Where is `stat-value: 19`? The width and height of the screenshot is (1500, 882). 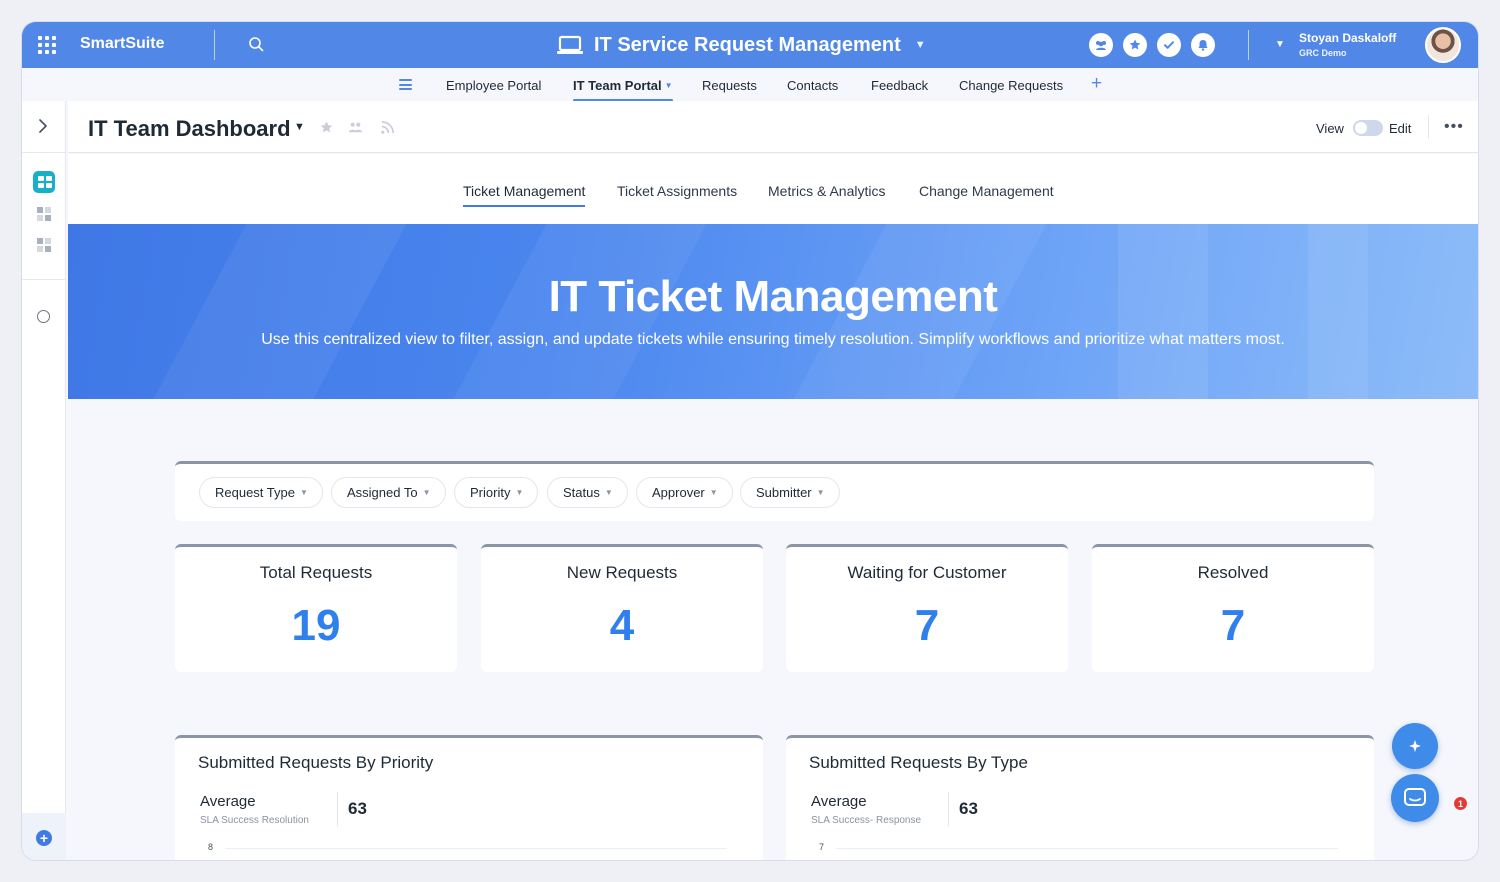
stat-value: 19 is located at coordinates (316, 625).